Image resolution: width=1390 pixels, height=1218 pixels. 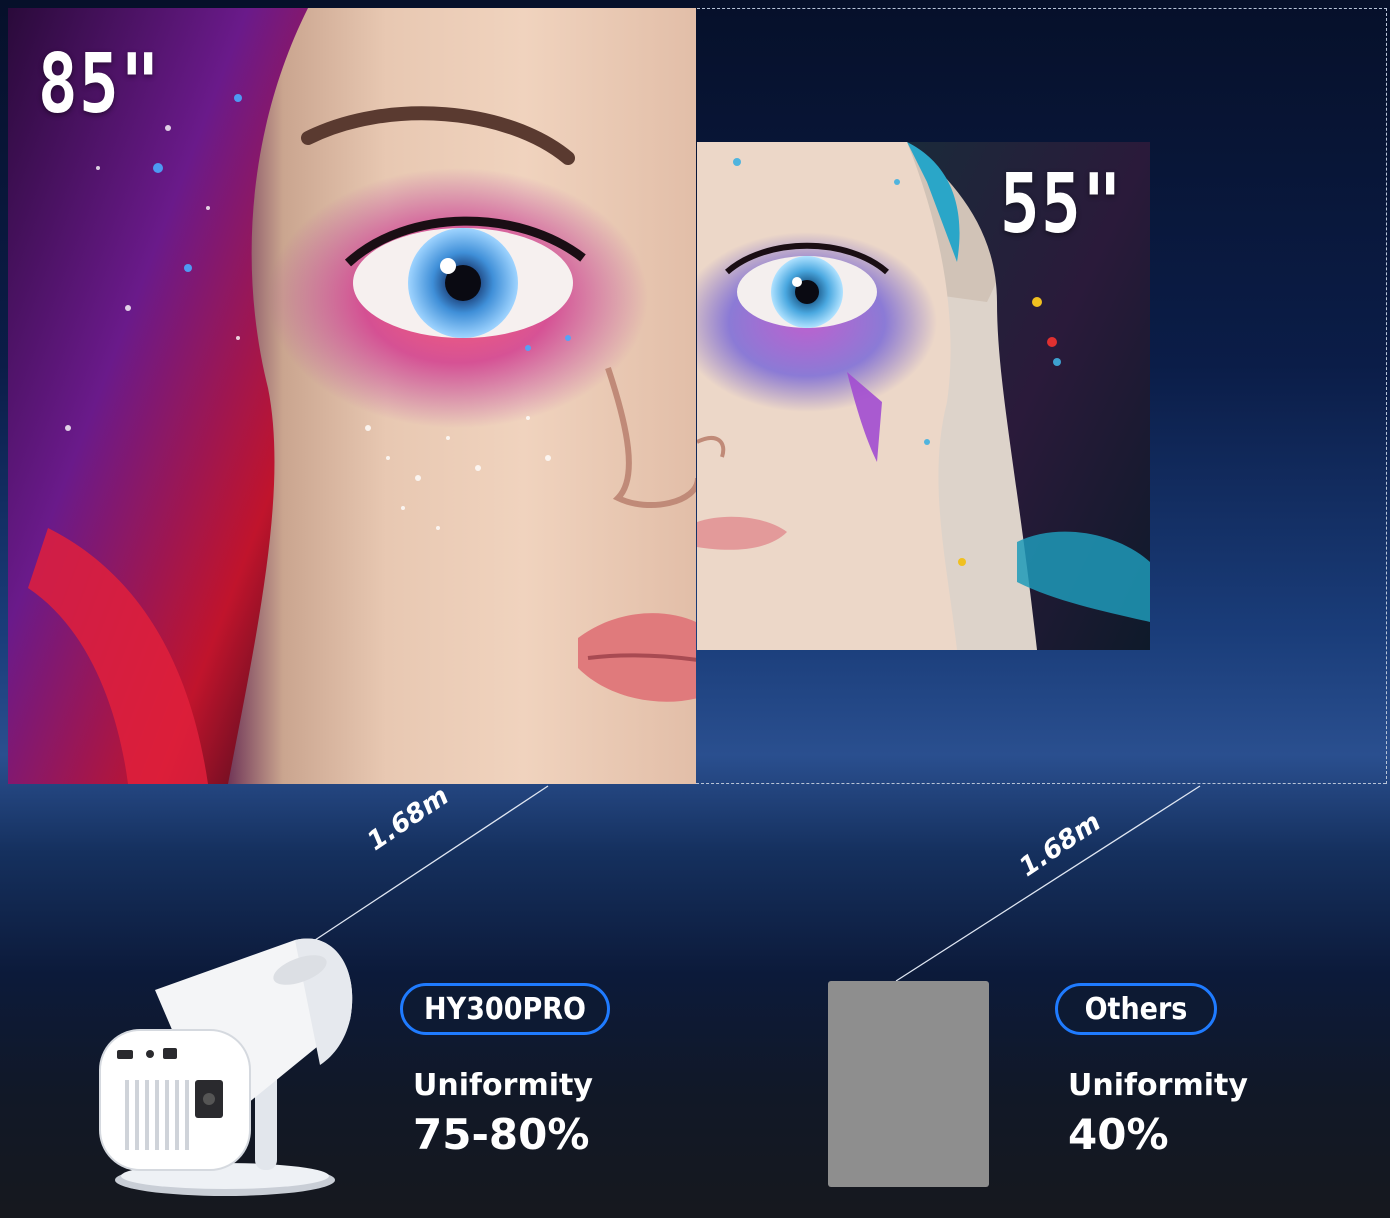 What do you see at coordinates (226, 1067) in the screenshot?
I see `projector-device-image` at bounding box center [226, 1067].